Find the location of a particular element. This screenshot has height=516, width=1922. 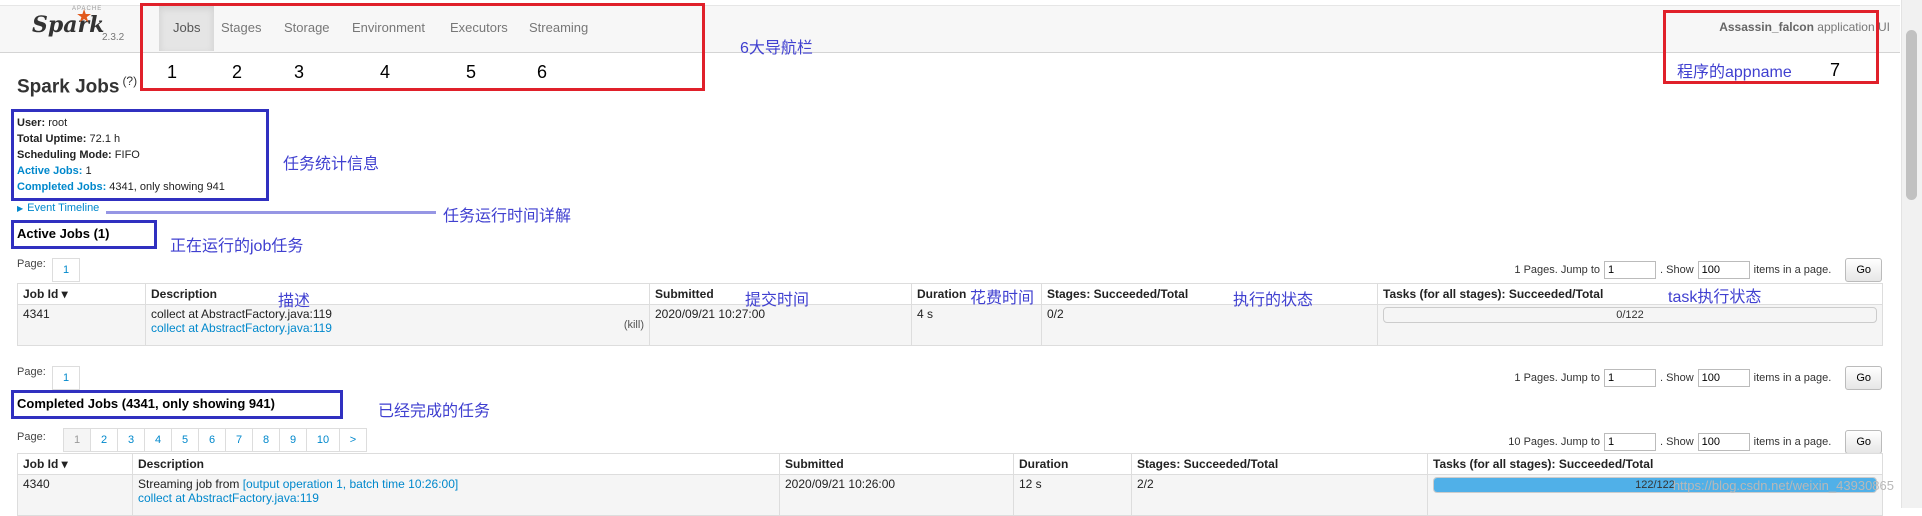

page-1: 1 is located at coordinates (77, 440).